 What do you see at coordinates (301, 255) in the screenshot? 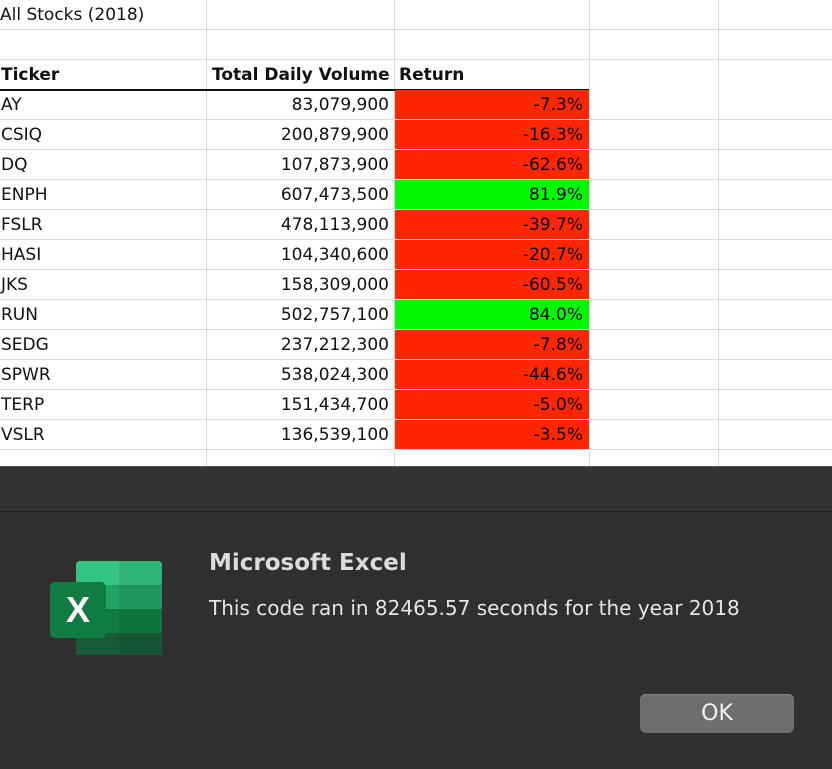
I see `volume-cell: 104,340,600` at bounding box center [301, 255].